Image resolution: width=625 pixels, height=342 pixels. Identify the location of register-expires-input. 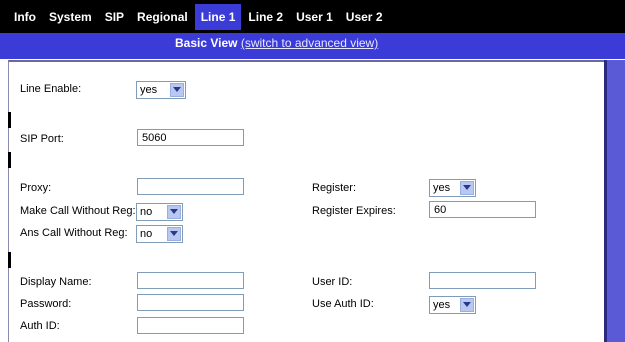
(482, 209).